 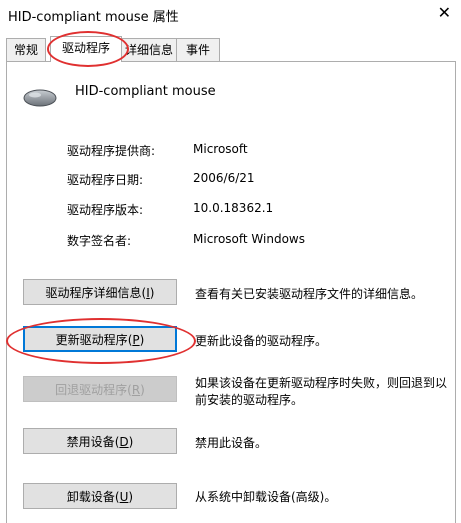 What do you see at coordinates (220, 149) in the screenshot?
I see `driver-provider-value: Microsoft` at bounding box center [220, 149].